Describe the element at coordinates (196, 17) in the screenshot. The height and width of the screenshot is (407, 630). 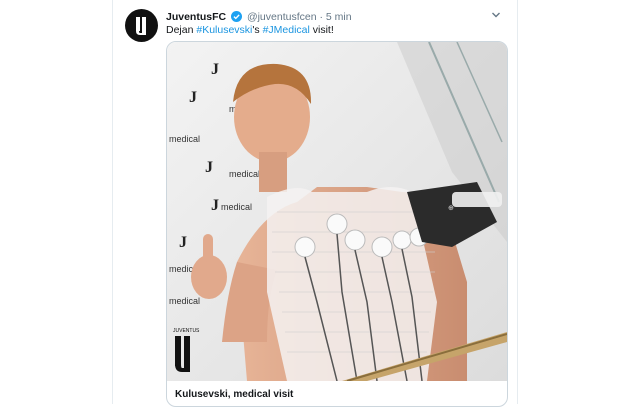
I see `display-name: JuventusFC` at that location.